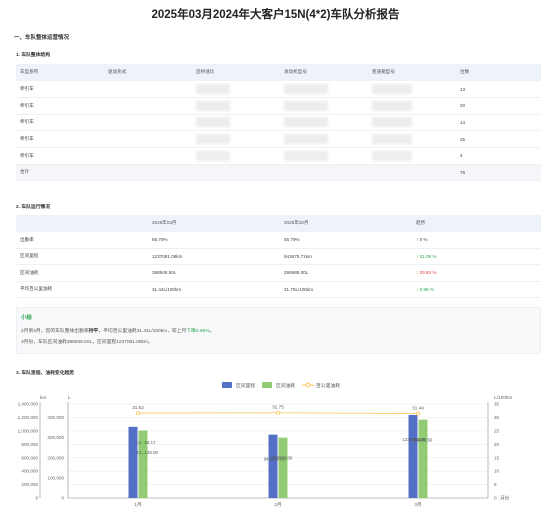 This screenshot has height=514, width=551. What do you see at coordinates (33, 55) in the screenshot?
I see `subsection-title-structure: 1. 车队整体结构` at bounding box center [33, 55].